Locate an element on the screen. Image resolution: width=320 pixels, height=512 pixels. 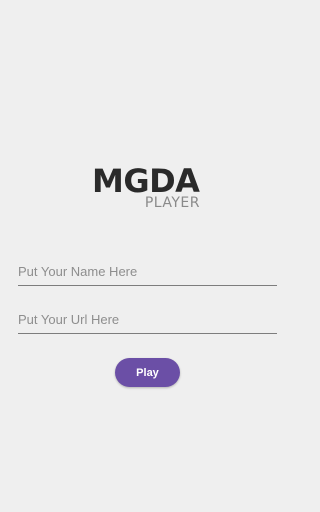
app-logo: MGDA PLAYER is located at coordinates (147, 189).